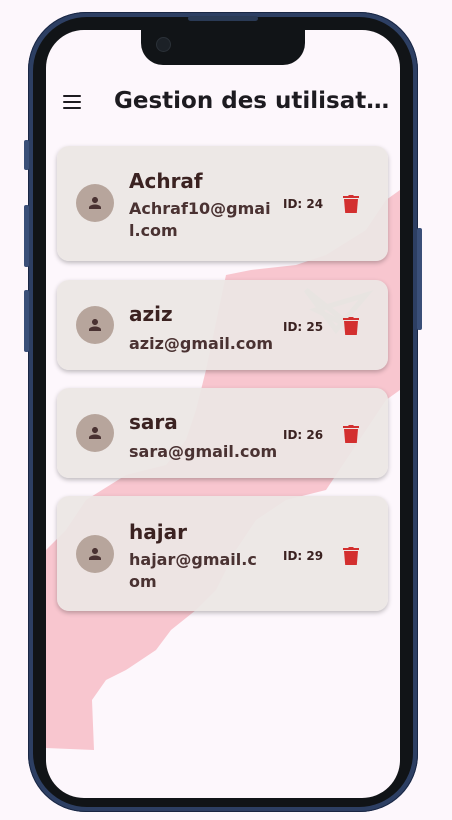  I want to click on user-email: aziz@gmail.com, so click(201, 343).